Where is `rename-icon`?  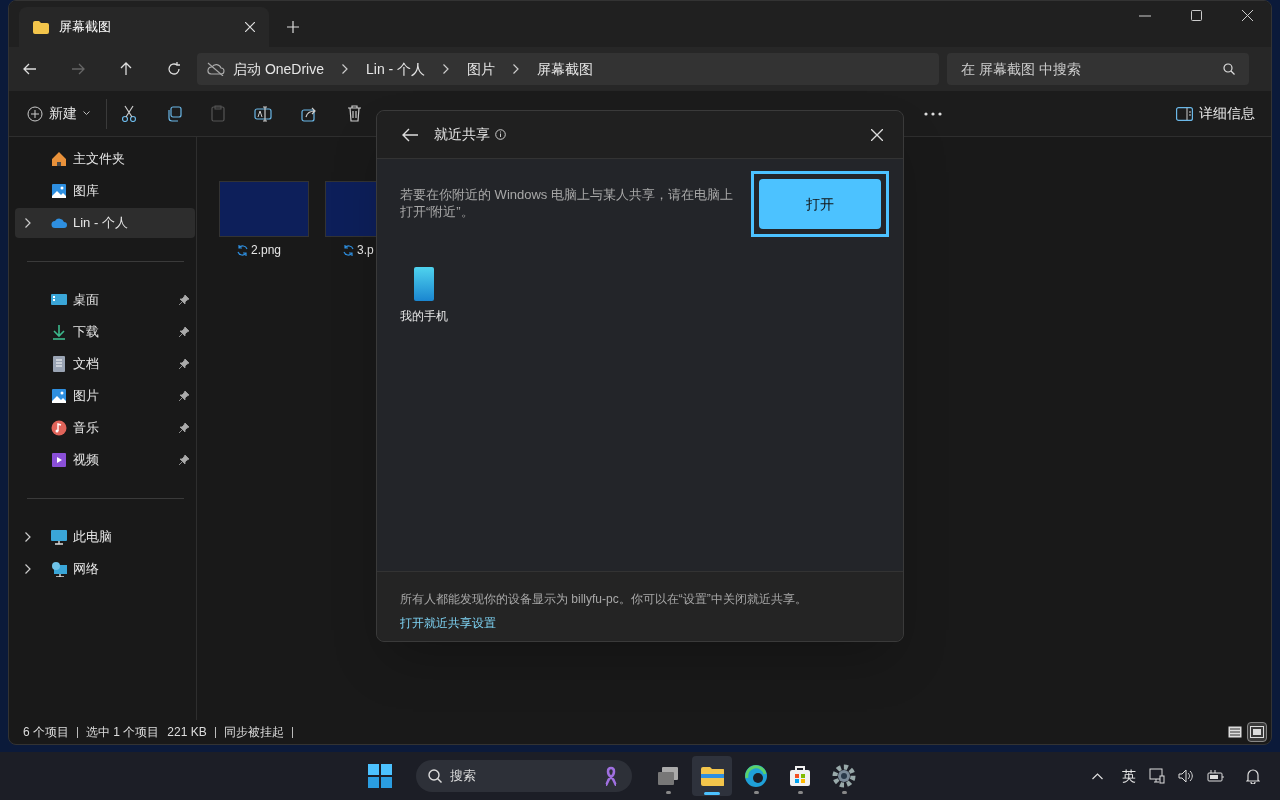
rename-icon is located at coordinates (263, 113).